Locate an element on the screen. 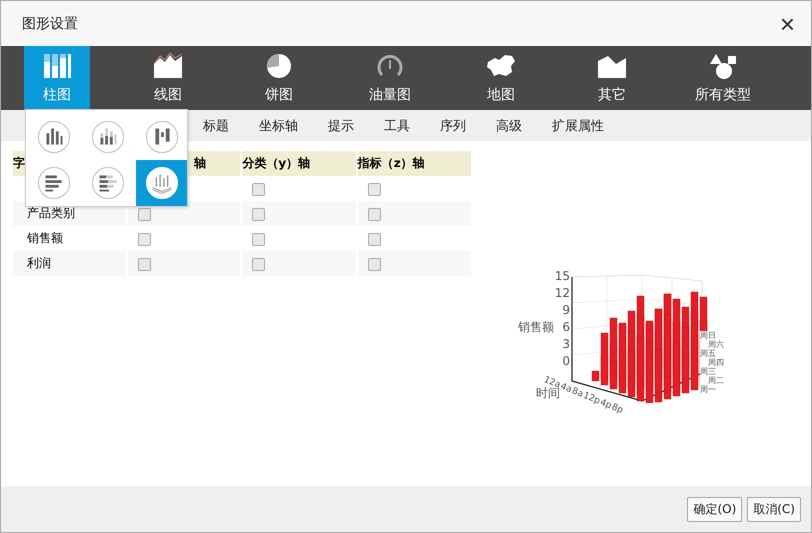 The width and height of the screenshot is (812, 533). field-name: 产品类别 is located at coordinates (51, 213).